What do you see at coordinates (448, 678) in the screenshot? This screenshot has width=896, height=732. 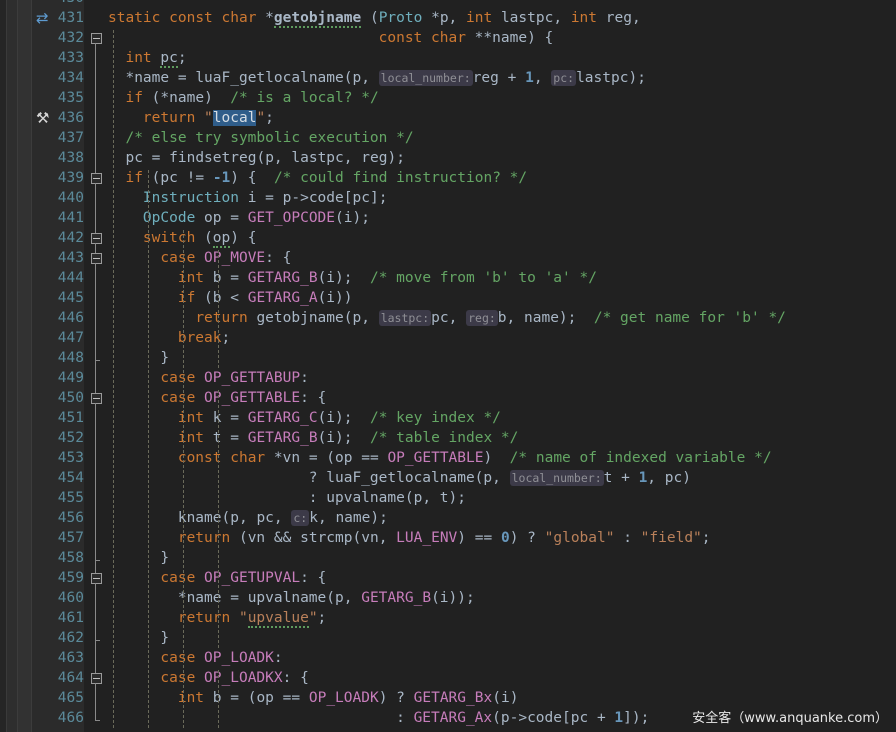 I see `code-line: 464 case OP_LOADKX: {` at bounding box center [448, 678].